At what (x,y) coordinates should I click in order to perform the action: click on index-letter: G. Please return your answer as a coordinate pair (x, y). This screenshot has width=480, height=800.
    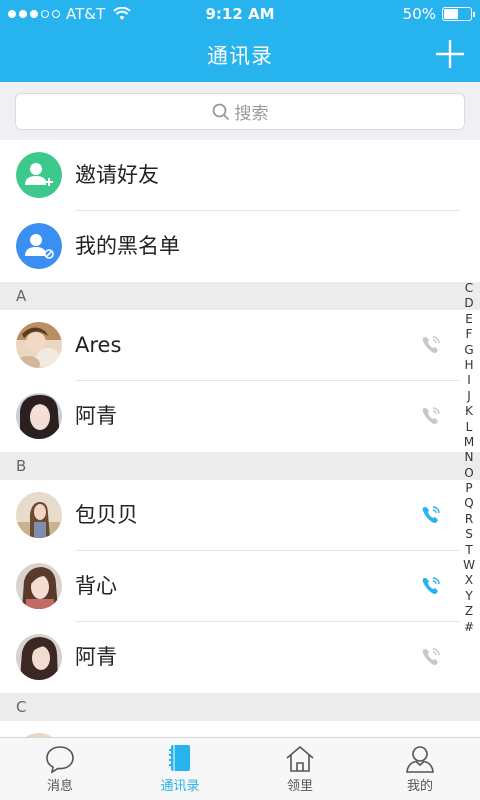
    Looking at the image, I should click on (469, 350).